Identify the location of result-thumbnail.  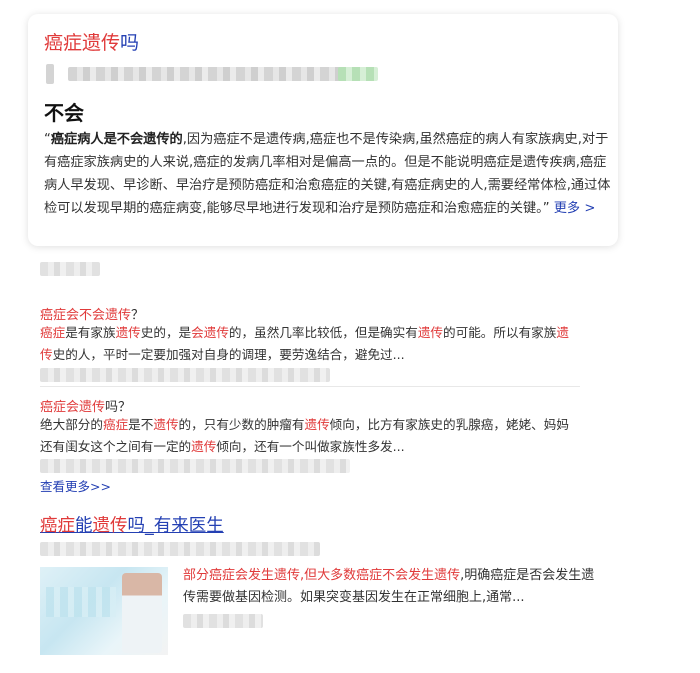
(104, 611).